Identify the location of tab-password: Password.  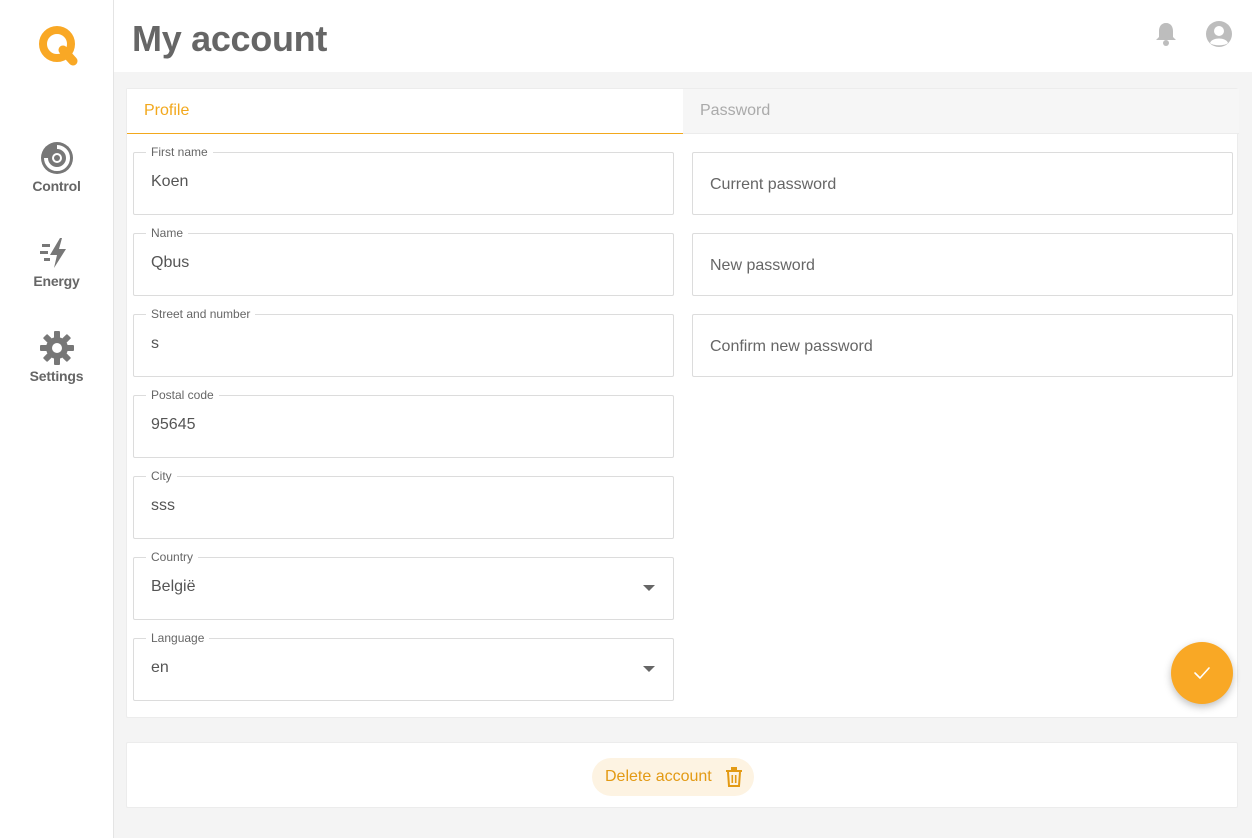
(961, 111).